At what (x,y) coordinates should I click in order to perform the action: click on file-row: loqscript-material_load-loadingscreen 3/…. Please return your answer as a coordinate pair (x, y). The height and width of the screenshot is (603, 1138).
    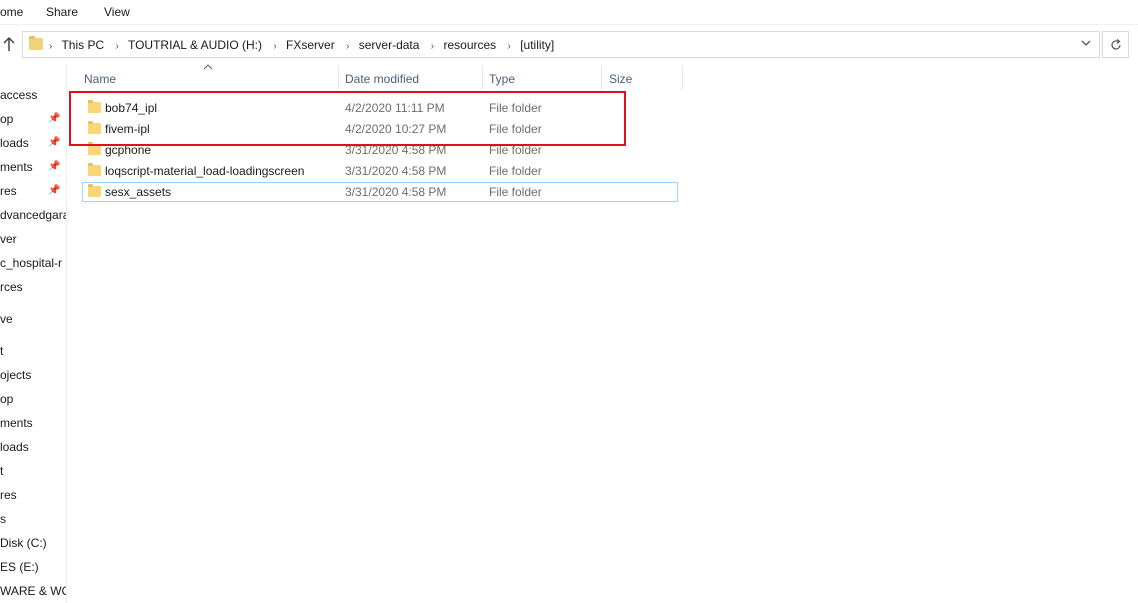
    Looking at the image, I should click on (380, 171).